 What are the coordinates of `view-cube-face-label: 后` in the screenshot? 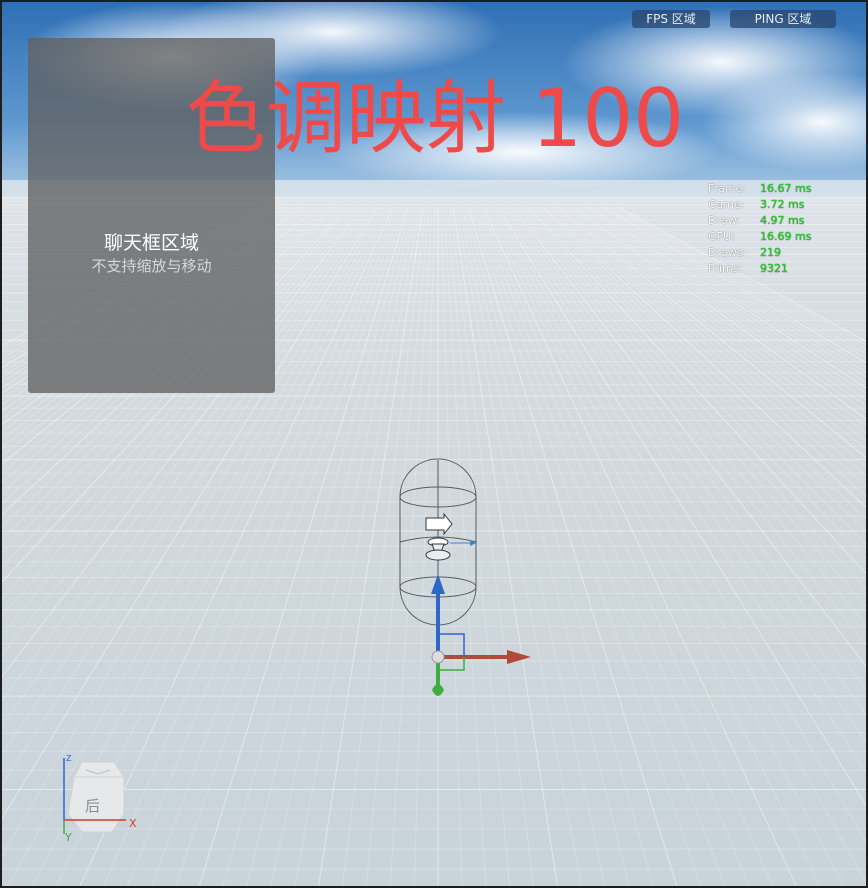 It's located at (92, 805).